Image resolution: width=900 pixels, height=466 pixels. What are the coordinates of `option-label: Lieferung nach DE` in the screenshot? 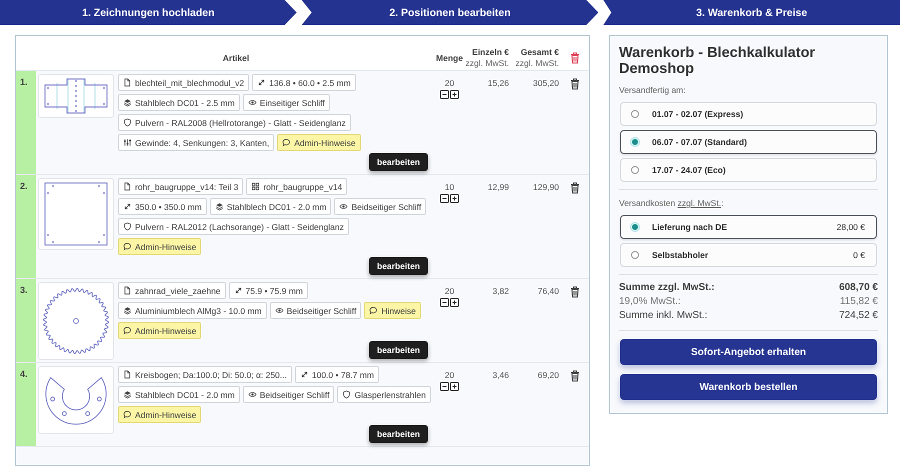 It's located at (690, 227).